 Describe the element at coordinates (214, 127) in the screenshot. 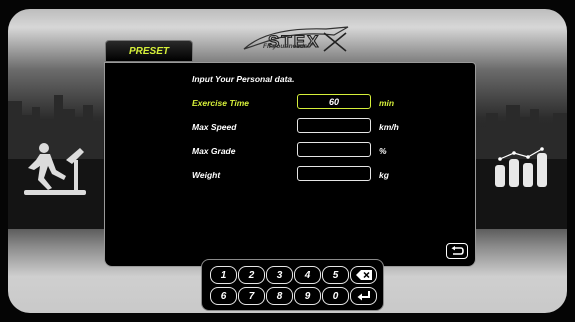

I see `max-speed-label: Max Speed` at that location.